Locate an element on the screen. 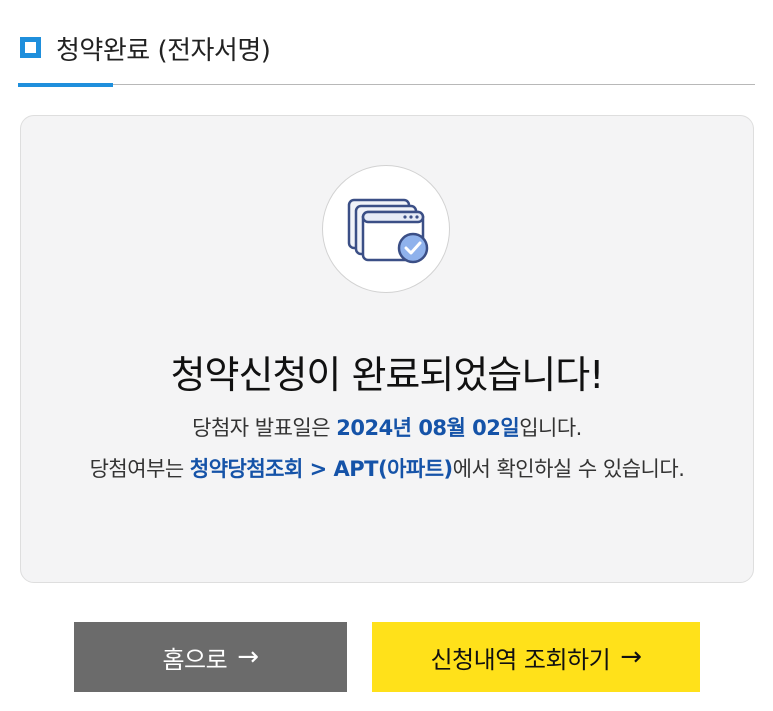 The image size is (773, 711). announce-line: 당첨자 발표일은 2024년 08월 02일입니다. is located at coordinates (387, 428).